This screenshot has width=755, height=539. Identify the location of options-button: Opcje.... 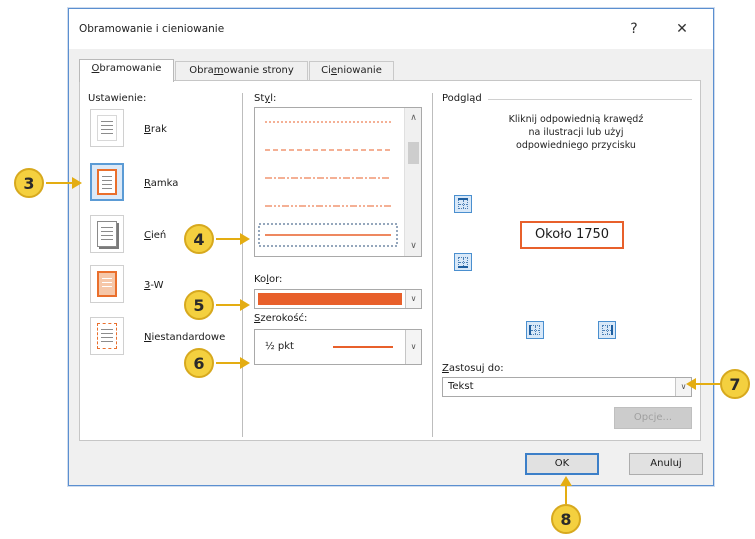
(653, 418).